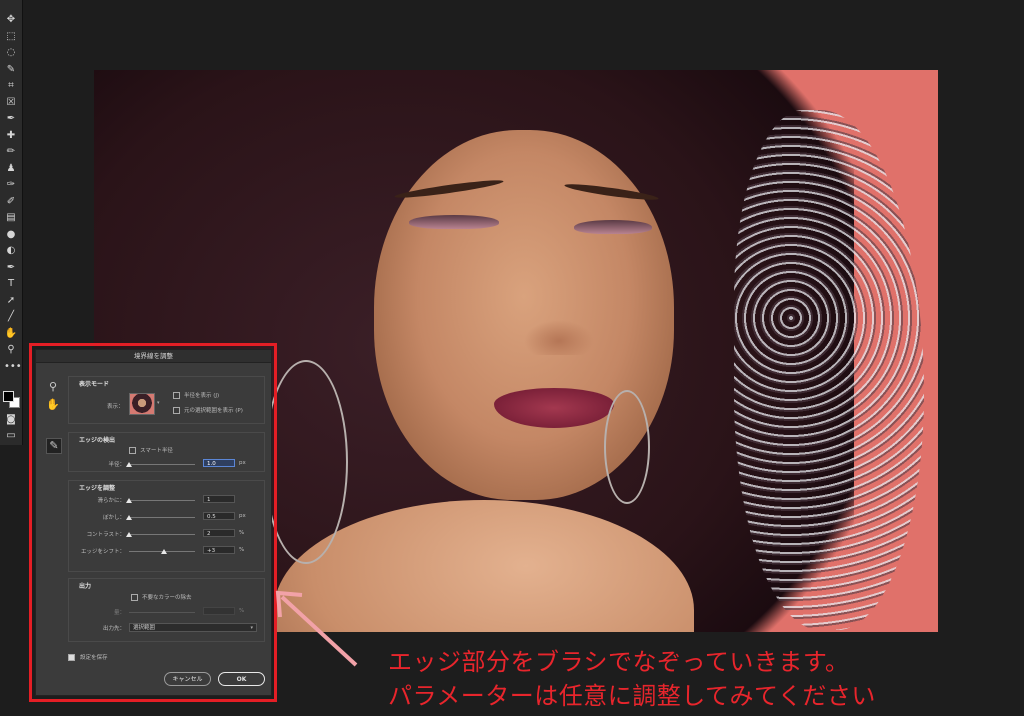 This screenshot has width=1024, height=716. Describe the element at coordinates (559, 337) in the screenshot. I see `nose` at that location.